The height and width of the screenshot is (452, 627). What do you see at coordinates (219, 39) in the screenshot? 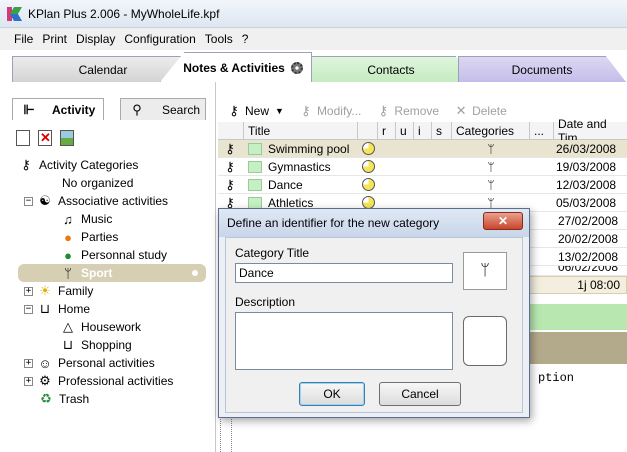
I see `menu-tools: Tools` at bounding box center [219, 39].